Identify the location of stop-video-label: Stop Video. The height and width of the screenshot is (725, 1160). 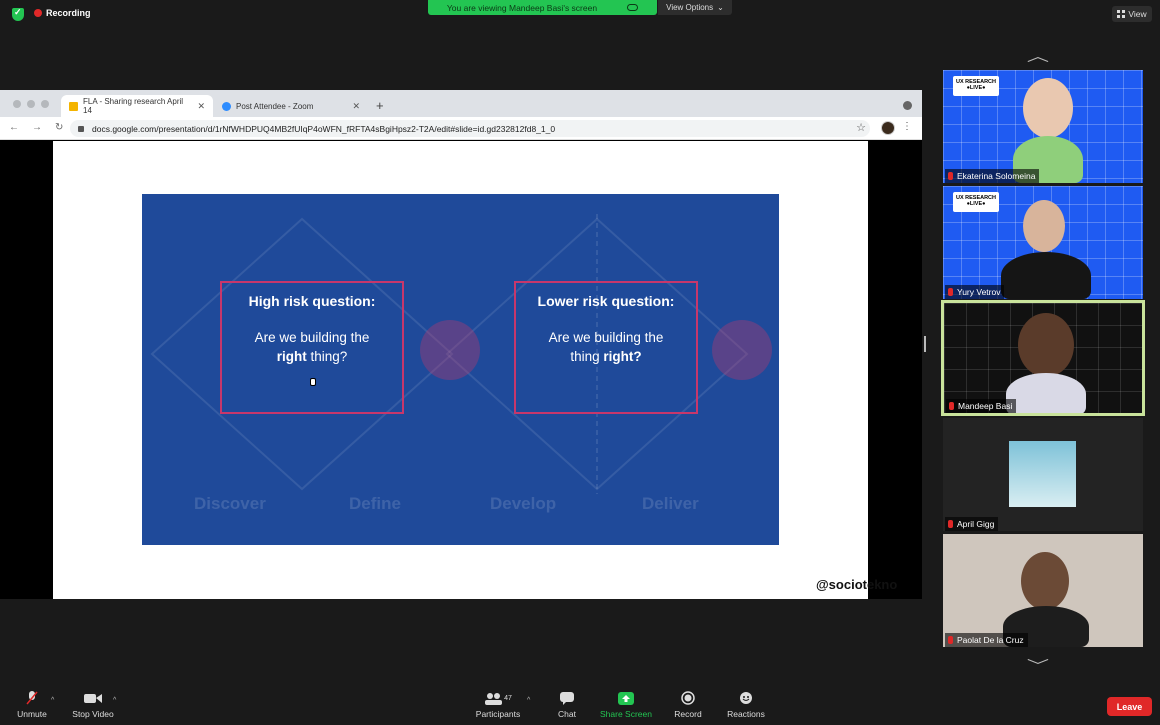
(93, 714).